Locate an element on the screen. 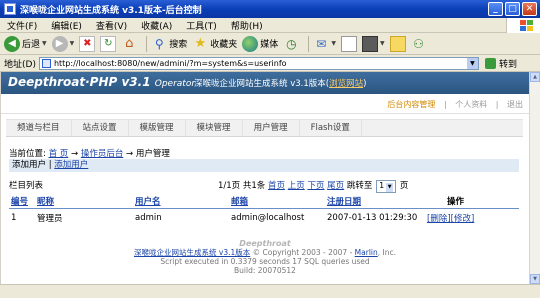  browse-site-link: 浏览网站 is located at coordinates (346, 84).